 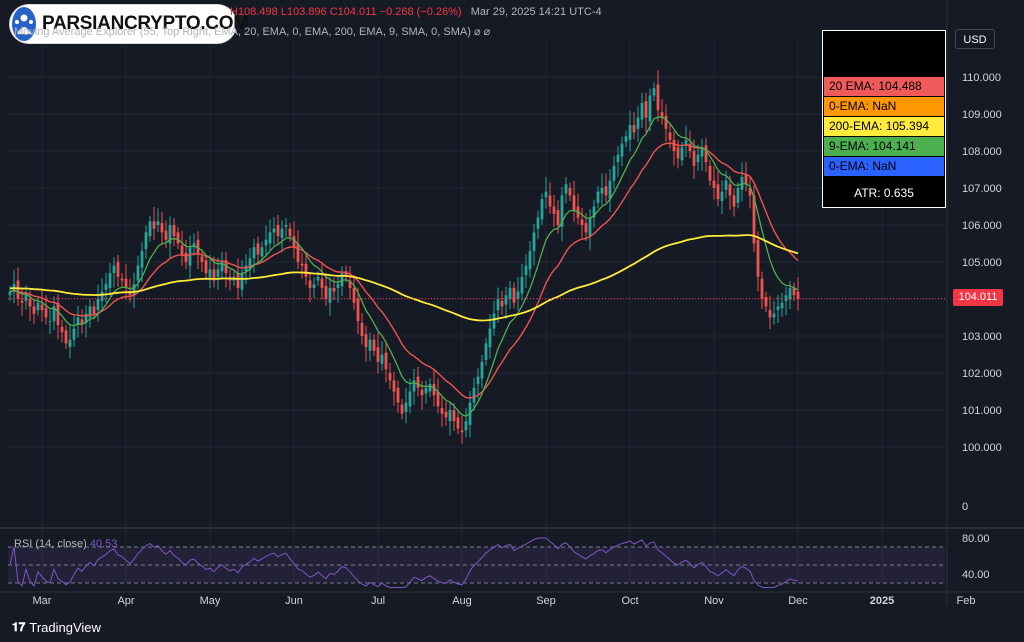 I want to click on header-timestamp: Mar 29, 2025 14:21 UTC-4, so click(x=536, y=12).